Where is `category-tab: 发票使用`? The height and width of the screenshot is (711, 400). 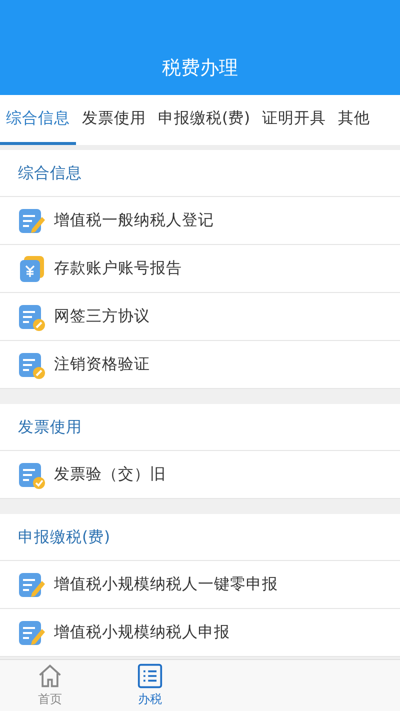
category-tab: 发票使用 is located at coordinates (114, 120).